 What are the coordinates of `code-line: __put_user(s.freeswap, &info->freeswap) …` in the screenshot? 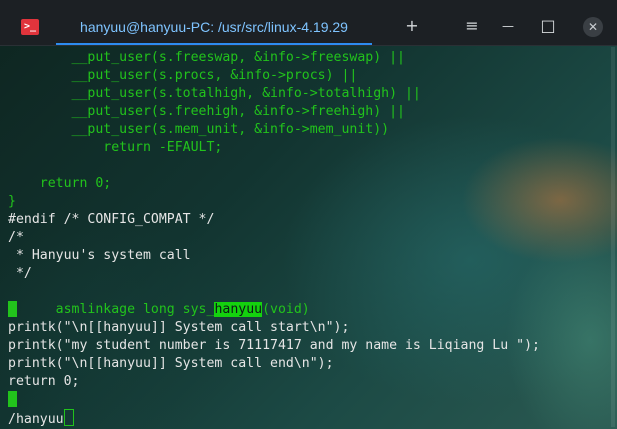 It's located at (206, 57).